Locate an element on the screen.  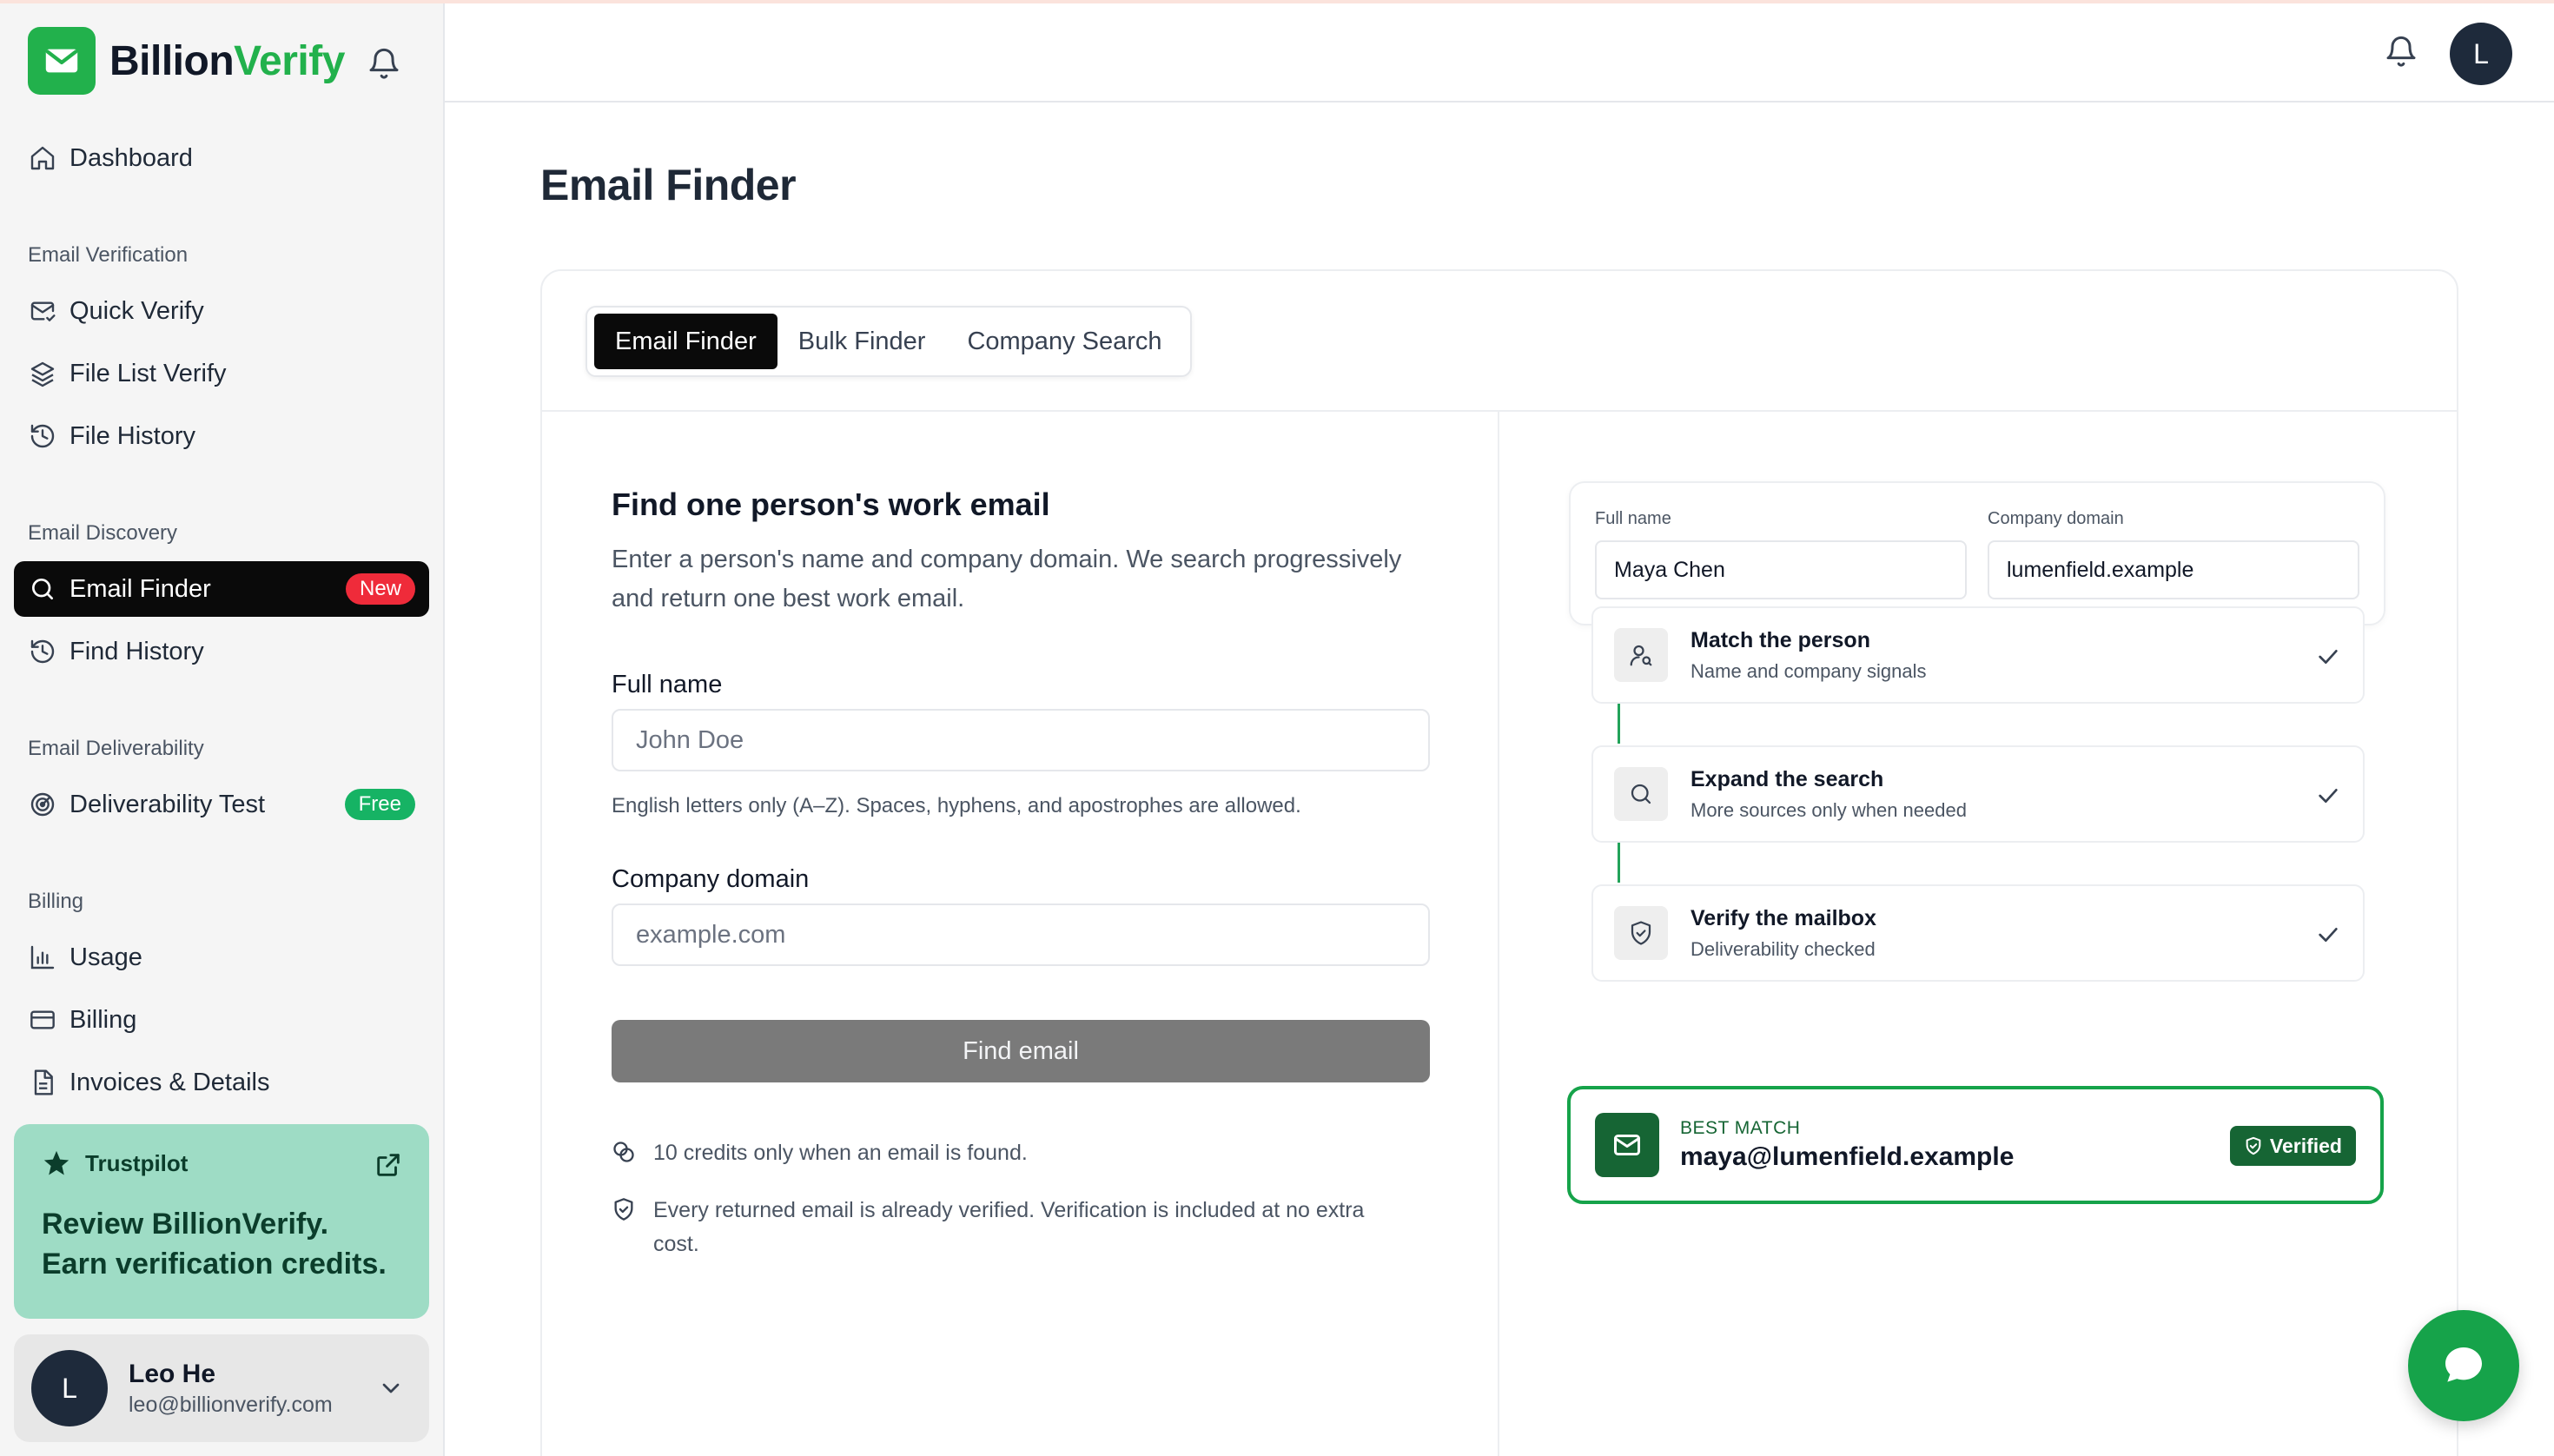
chevron-down-icon is located at coordinates (391, 1388).